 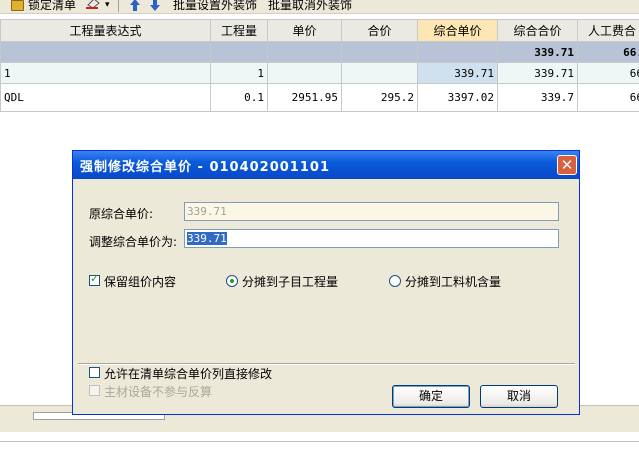 I want to click on material-exclude-label: 主材设备不参与反算, so click(x=158, y=391).